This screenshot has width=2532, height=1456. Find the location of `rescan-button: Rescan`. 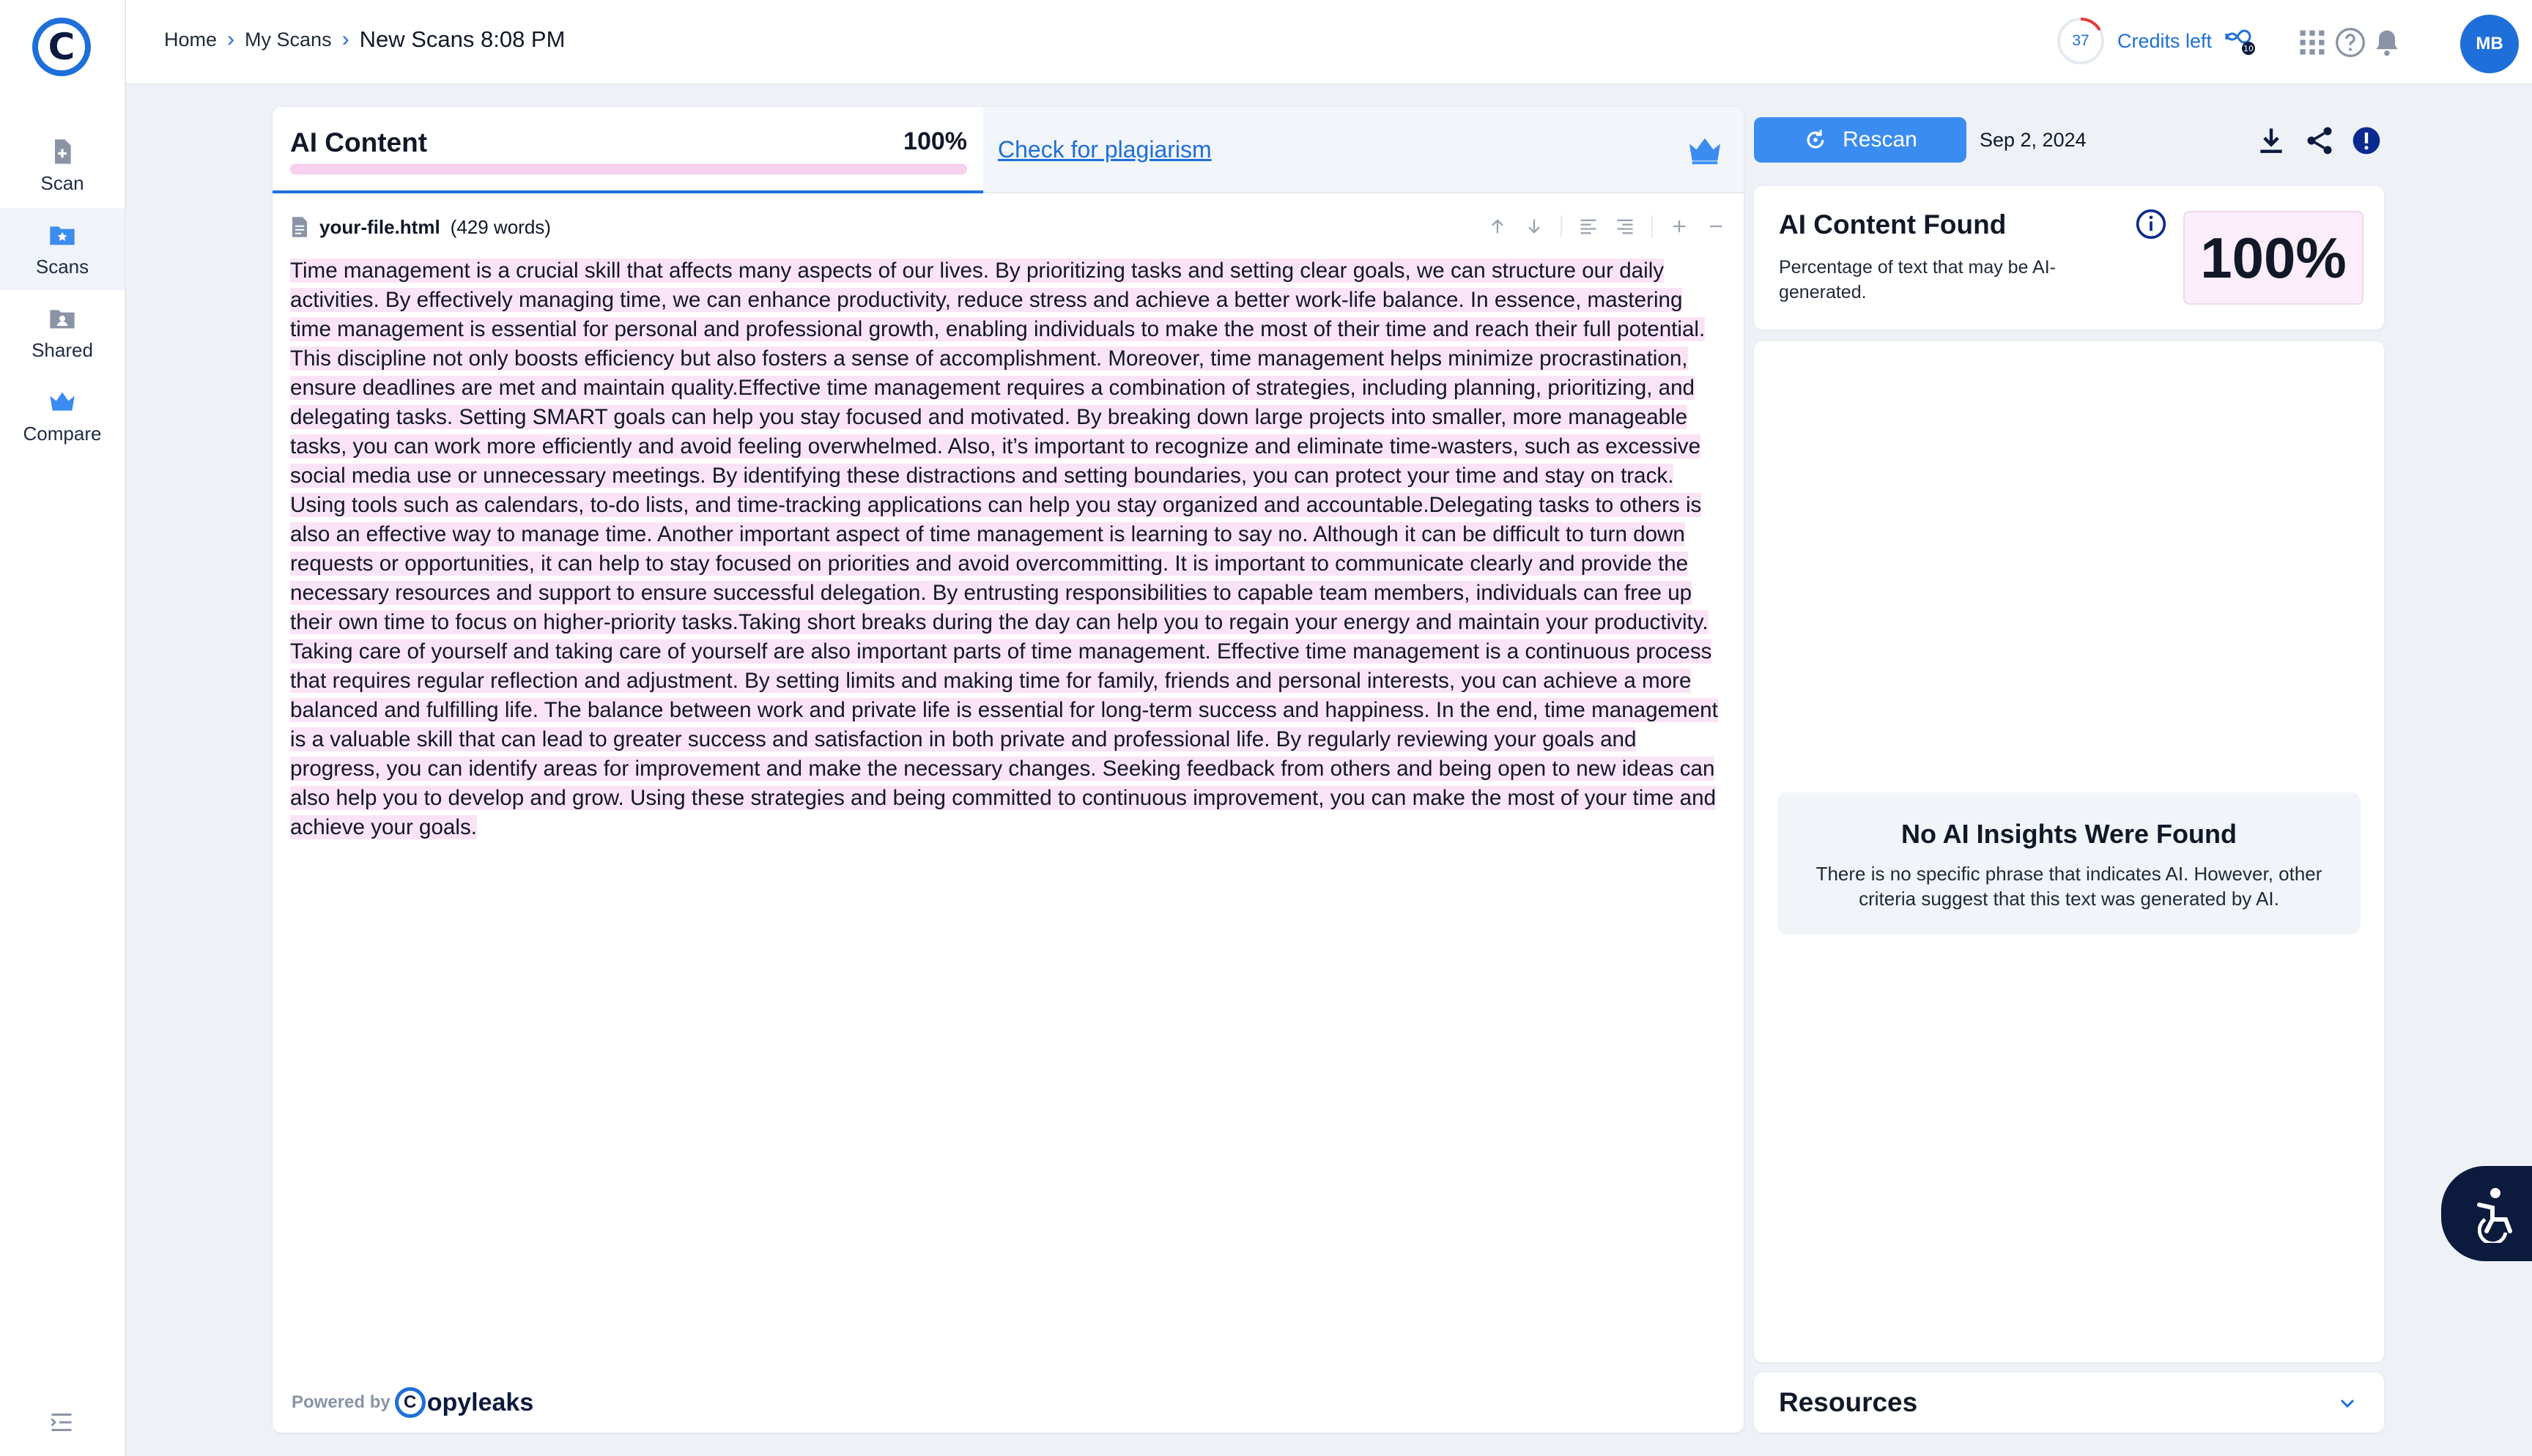

rescan-button: Rescan is located at coordinates (1860, 140).